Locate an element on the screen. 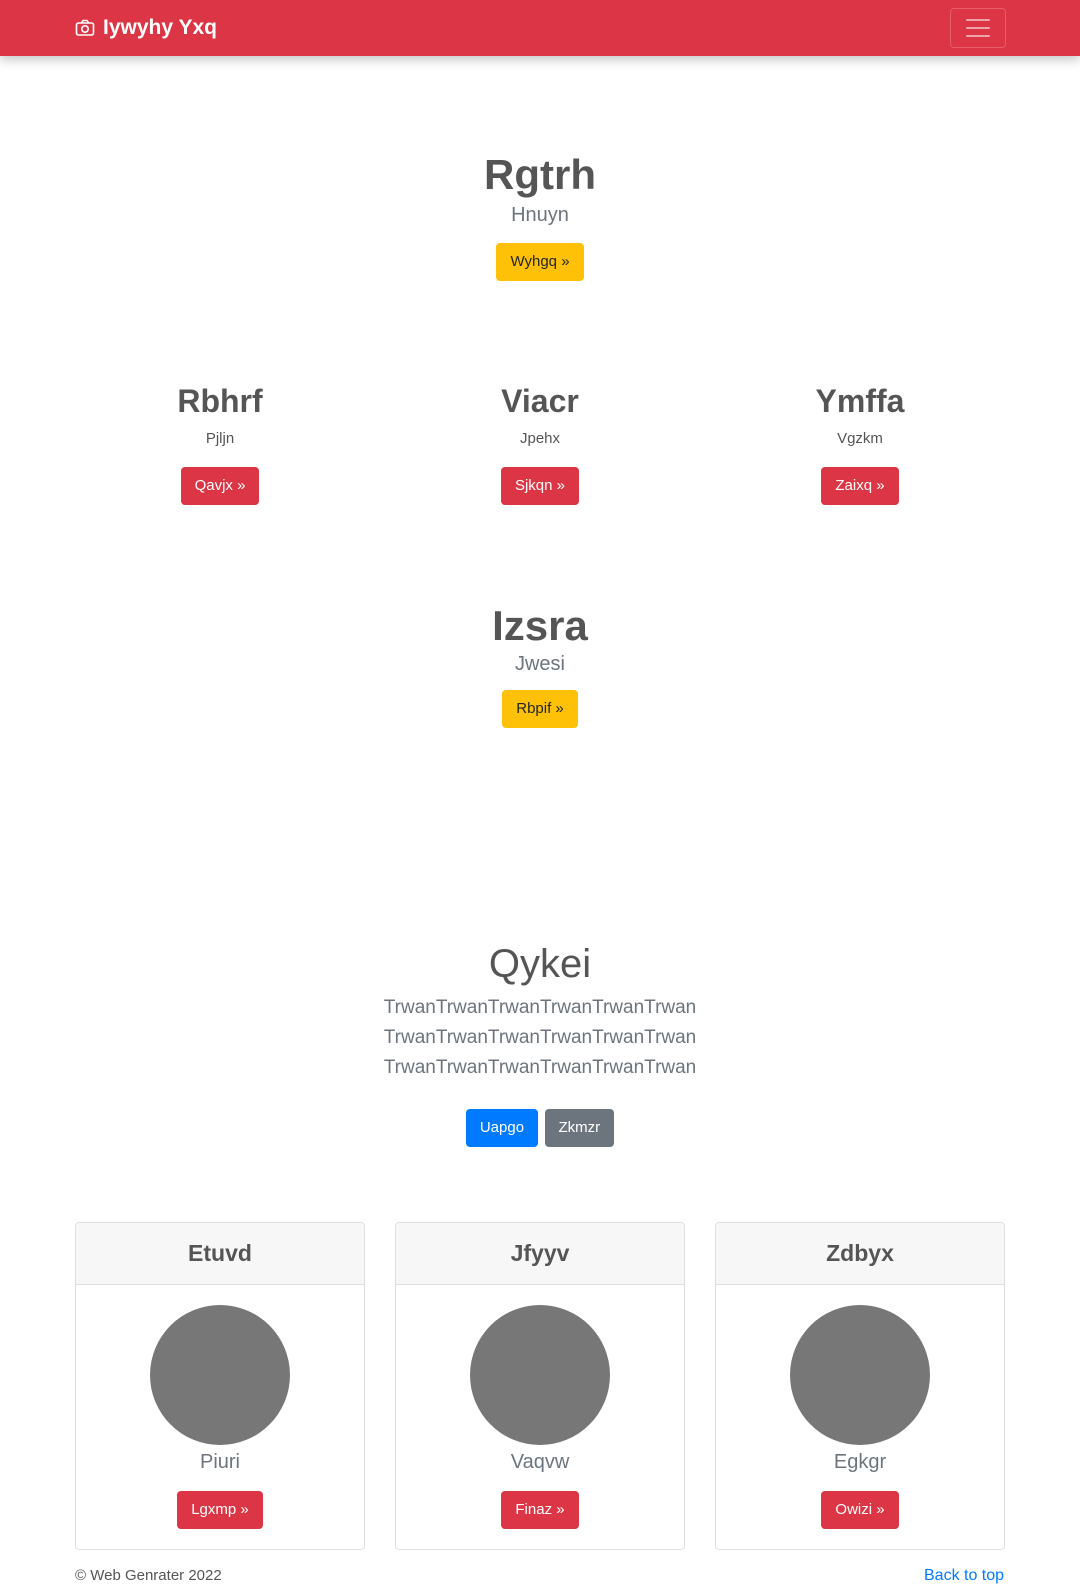 The width and height of the screenshot is (1080, 1590). section-title: Qykei is located at coordinates (540, 964).